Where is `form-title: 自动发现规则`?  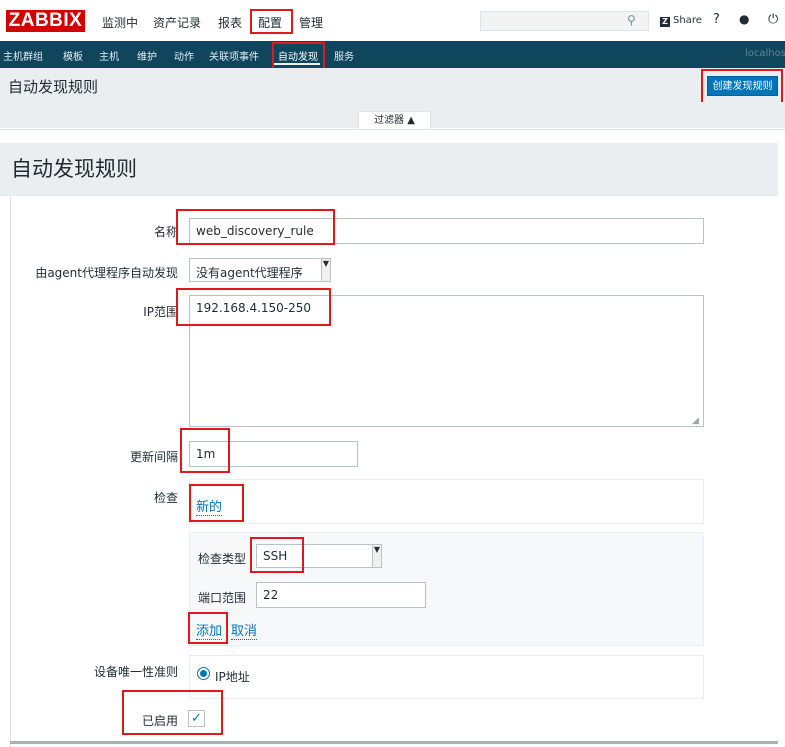
form-title: 自动发现规则 is located at coordinates (74, 169).